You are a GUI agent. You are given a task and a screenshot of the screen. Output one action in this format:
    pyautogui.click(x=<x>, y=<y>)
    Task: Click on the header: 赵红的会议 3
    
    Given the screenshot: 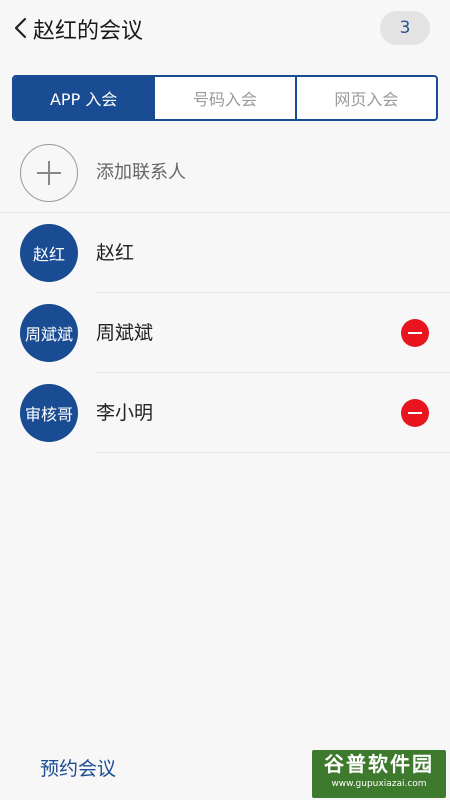 What is the action you would take?
    pyautogui.click(x=225, y=28)
    